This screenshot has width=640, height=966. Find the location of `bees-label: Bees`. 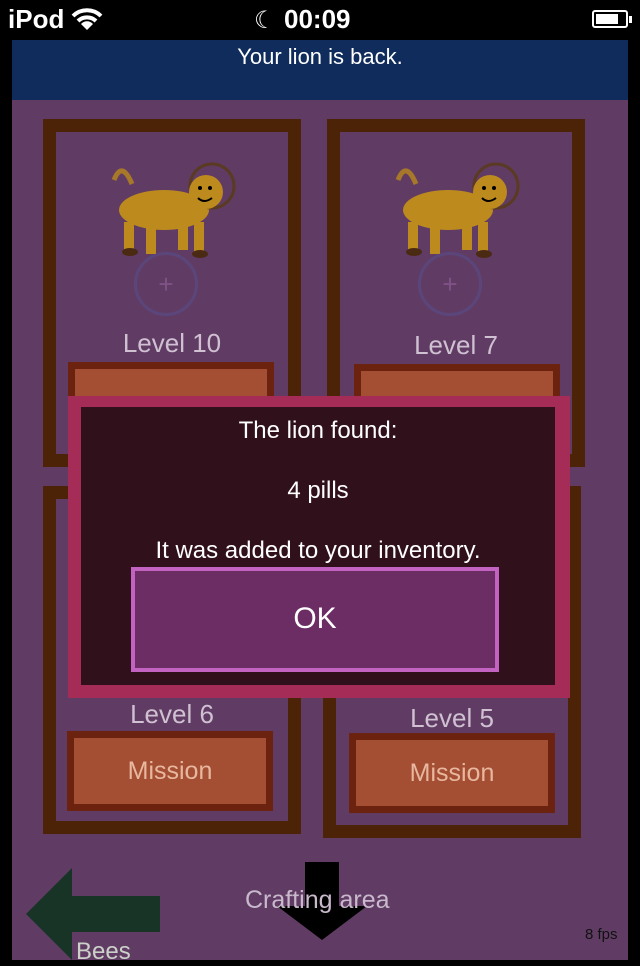

bees-label: Bees is located at coordinates (103, 952).